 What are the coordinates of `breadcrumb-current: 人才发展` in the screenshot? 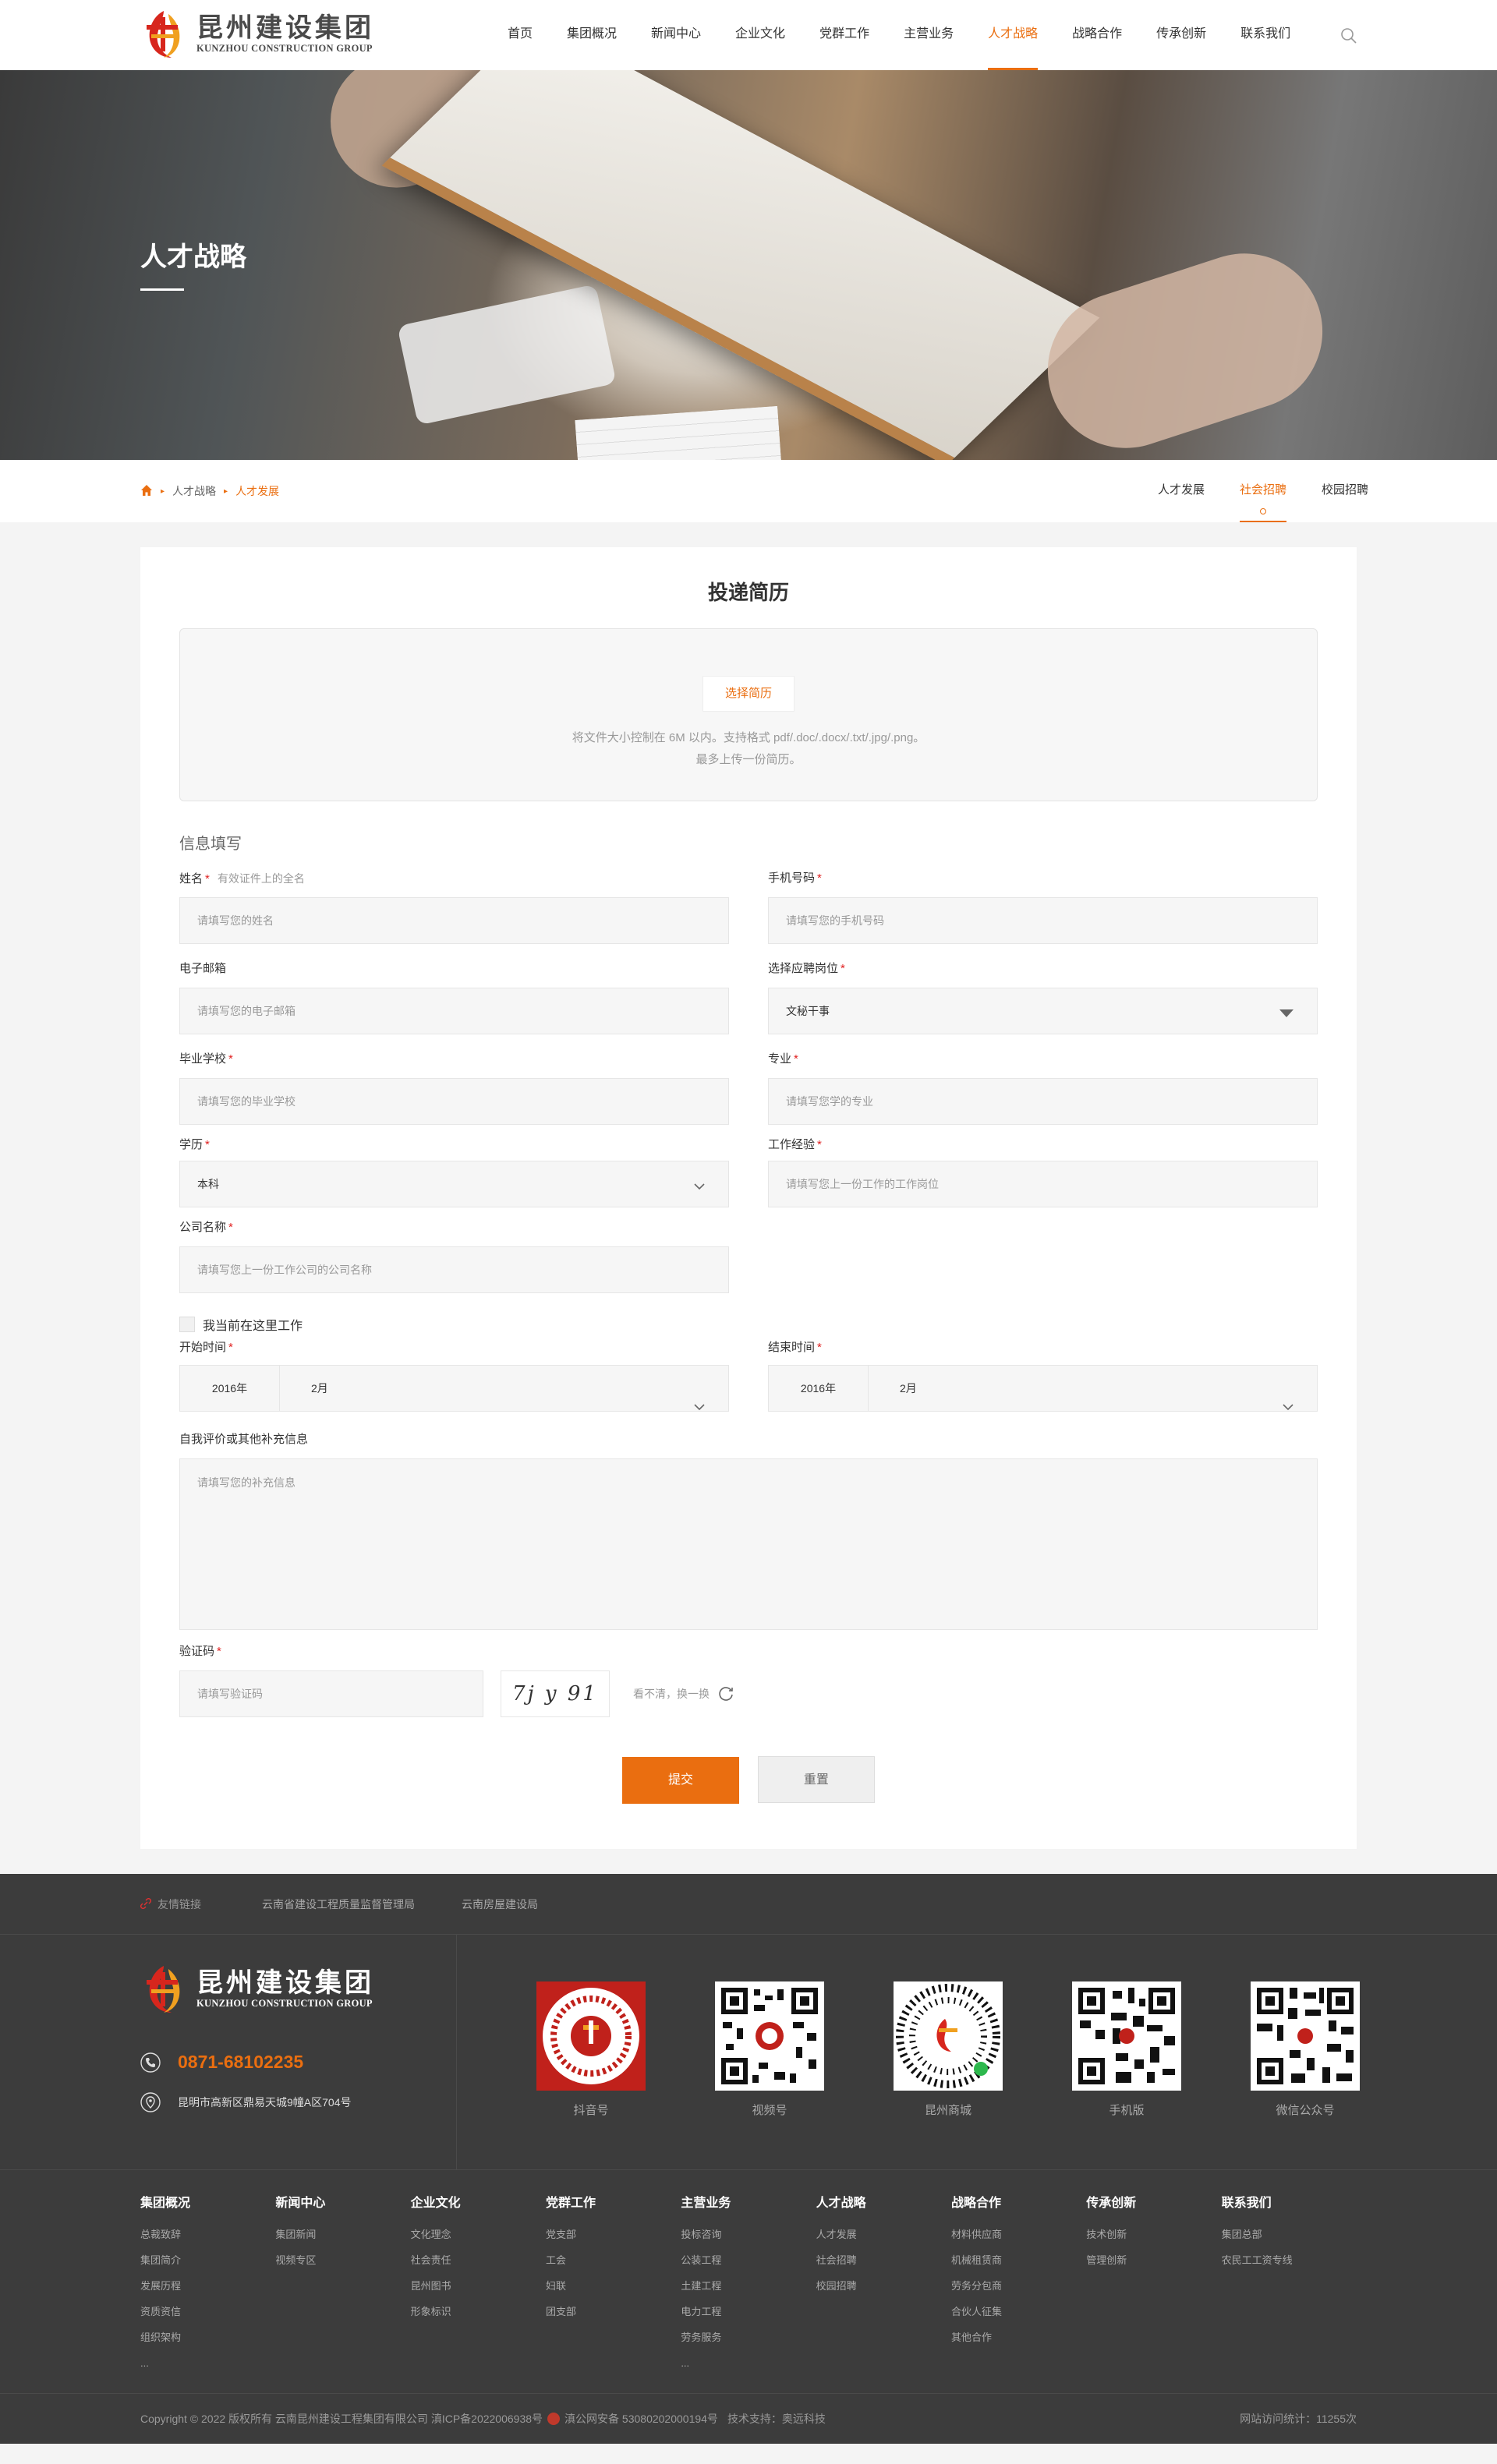 It's located at (257, 491).